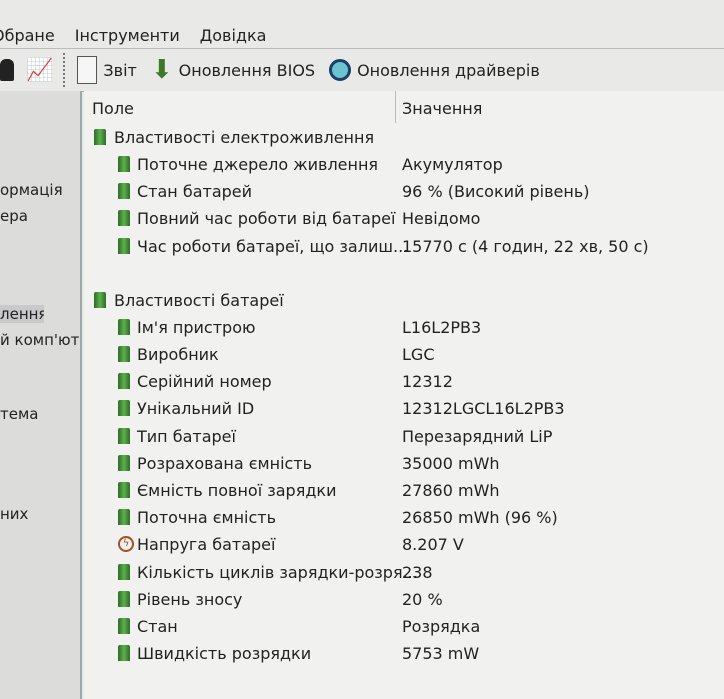 This screenshot has height=699, width=724. I want to click on field-value: 15770 с (4 годин, 22 хв, 50 с), so click(525, 246).